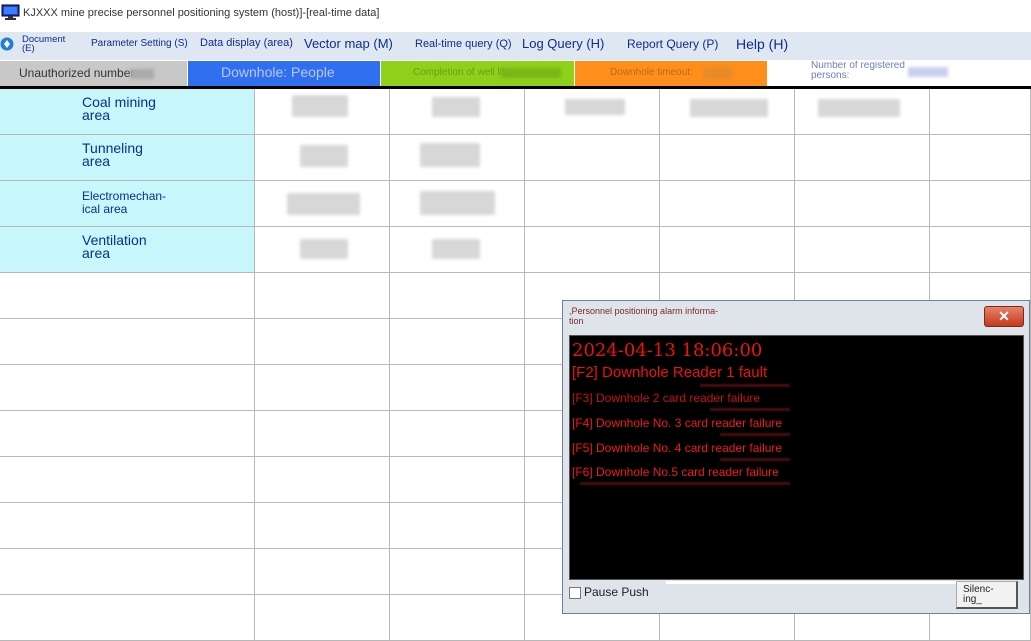 The width and height of the screenshot is (1031, 641). I want to click on alarm-message: [F4] Downhole No. 3 card reader failure, so click(677, 423).